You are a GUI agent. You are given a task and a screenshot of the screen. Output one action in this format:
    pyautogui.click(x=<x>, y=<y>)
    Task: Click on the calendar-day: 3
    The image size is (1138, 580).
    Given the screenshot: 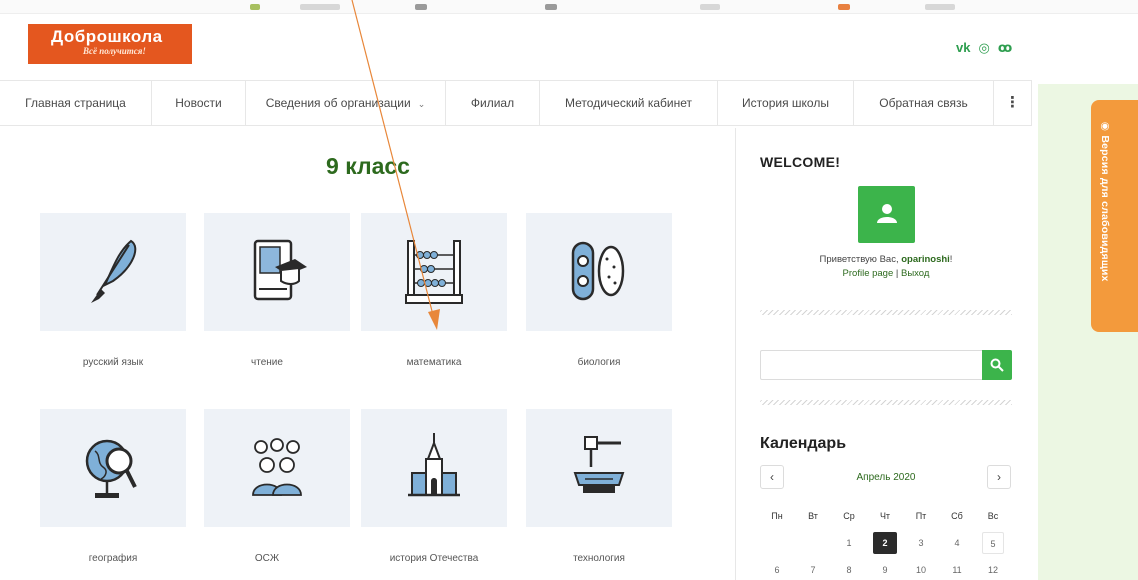 What is the action you would take?
    pyautogui.click(x=921, y=543)
    